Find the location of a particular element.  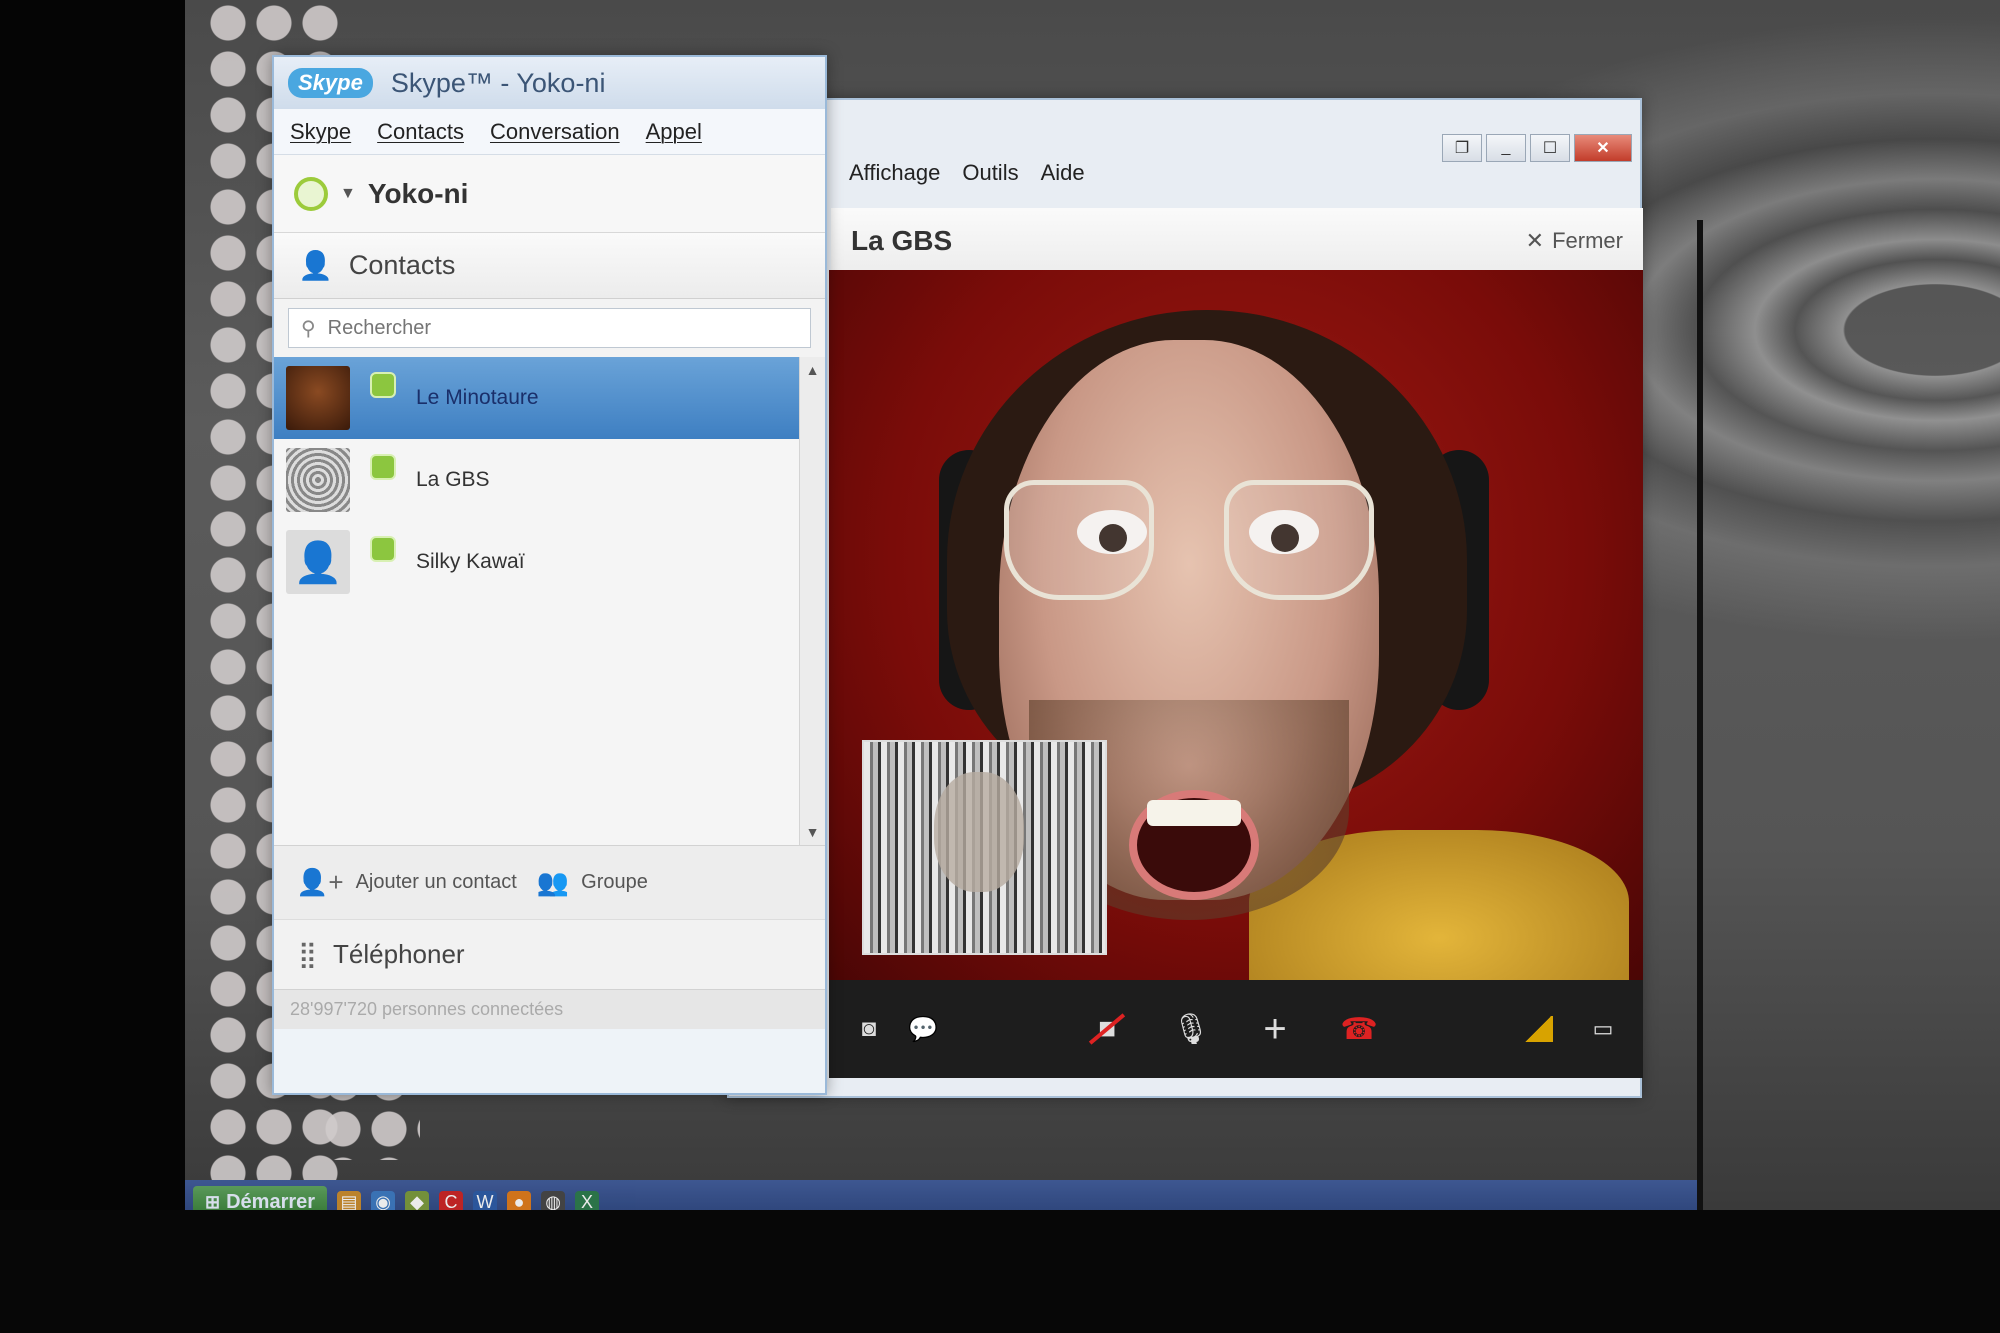

fullscreen-icon: ▭ is located at coordinates (1603, 1029).